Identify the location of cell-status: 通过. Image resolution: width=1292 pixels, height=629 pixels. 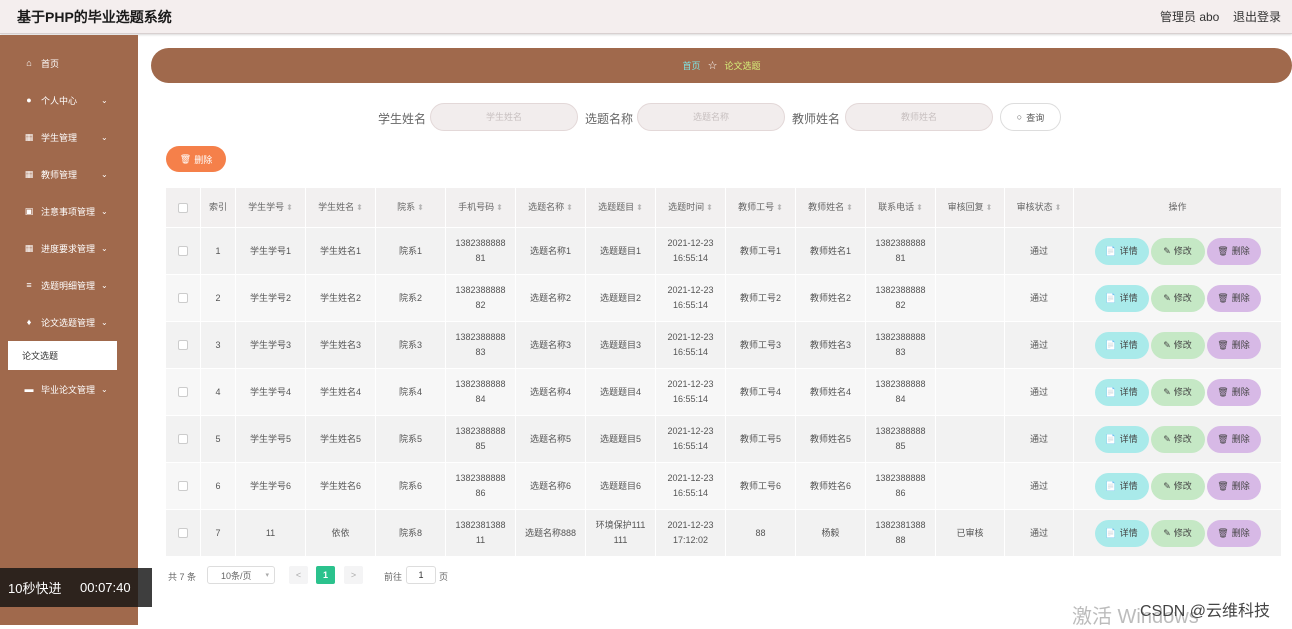
(1039, 251).